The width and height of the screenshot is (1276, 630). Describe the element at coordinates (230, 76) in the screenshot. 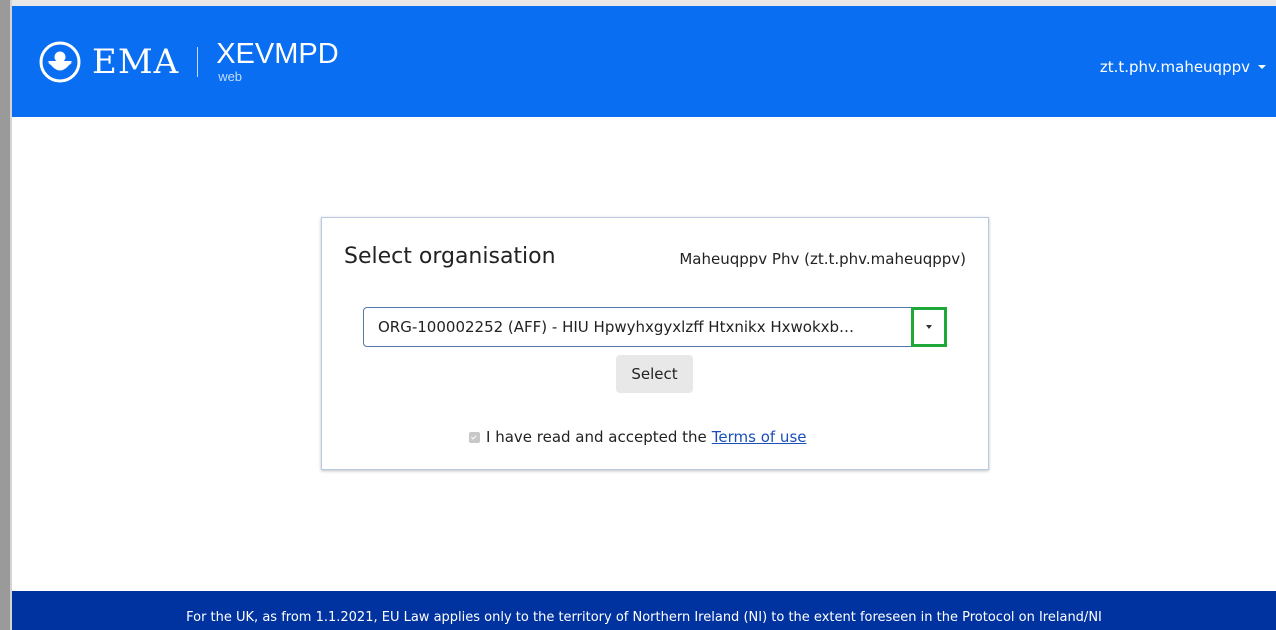

I see `app-subtitle: web` at that location.